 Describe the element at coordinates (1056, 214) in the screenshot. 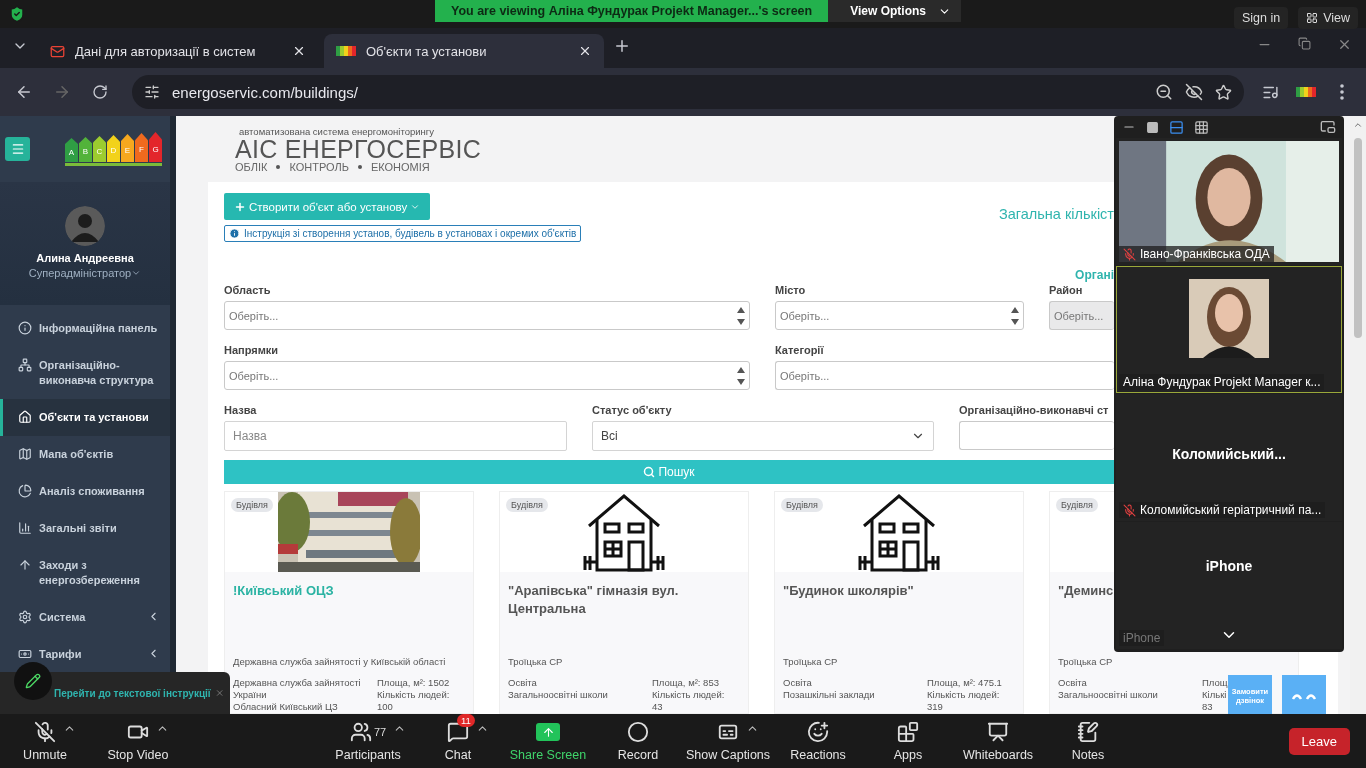

I see `total-count-label: Загальна кількіст` at that location.